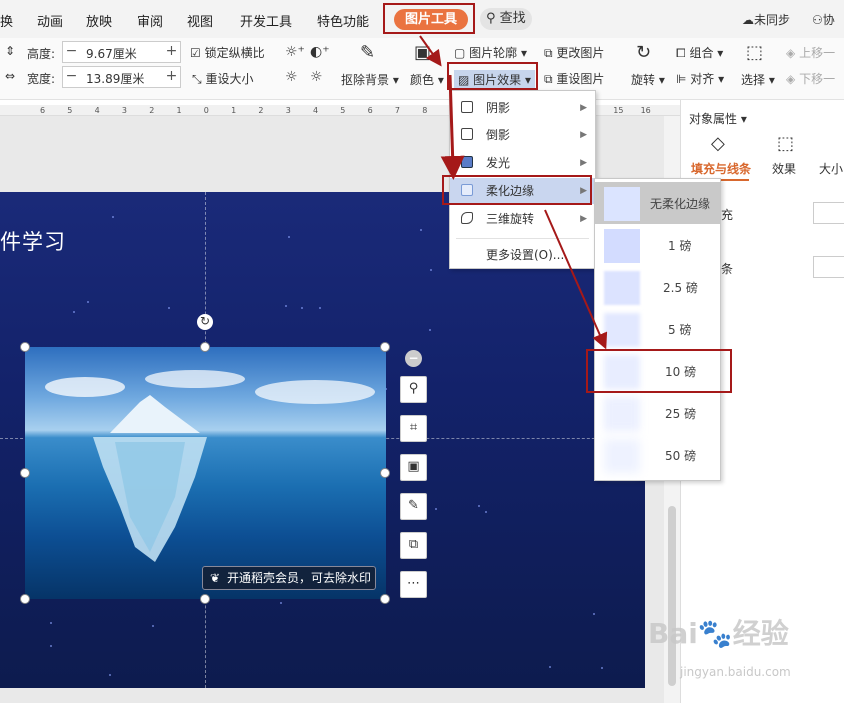 The height and width of the screenshot is (703, 844). Describe the element at coordinates (385, 599) in the screenshot. I see `resize-handle-bottom-right` at that location.